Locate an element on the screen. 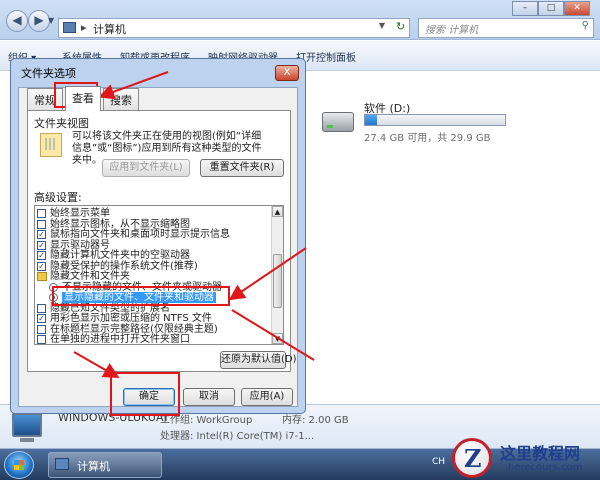 The image size is (600, 480). drive-d-item: 软件 (D:) 27.4 GB 可用，共 29.9 GB is located at coordinates (422, 123).